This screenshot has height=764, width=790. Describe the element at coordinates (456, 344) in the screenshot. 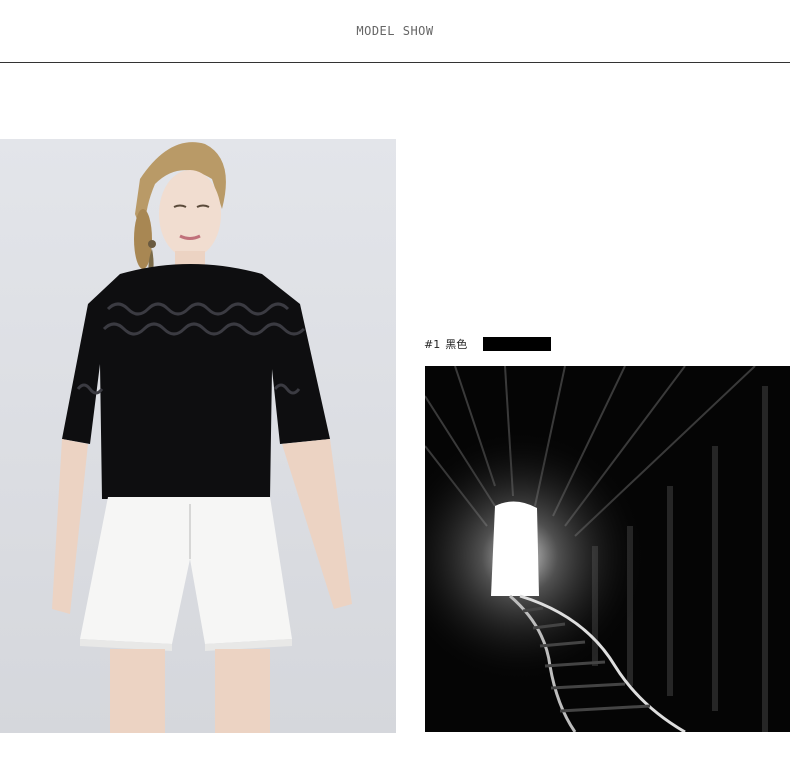

I see `color-name: 黑色` at that location.